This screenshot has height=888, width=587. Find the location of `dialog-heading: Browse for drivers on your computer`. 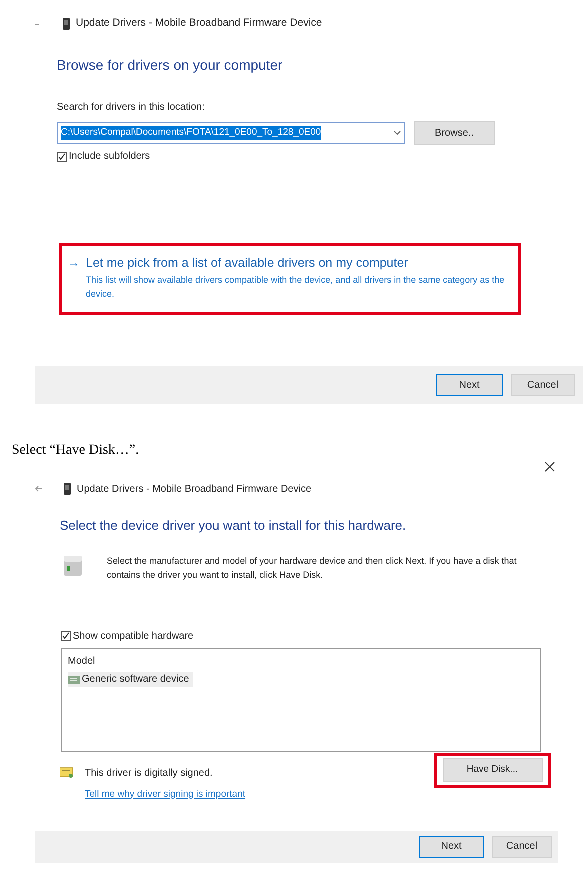

dialog-heading: Browse for drivers on your computer is located at coordinates (170, 65).